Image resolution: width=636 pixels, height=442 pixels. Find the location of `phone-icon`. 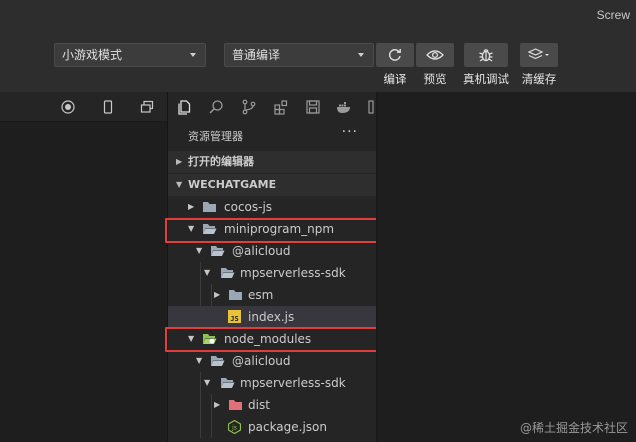

phone-icon is located at coordinates (108, 107).